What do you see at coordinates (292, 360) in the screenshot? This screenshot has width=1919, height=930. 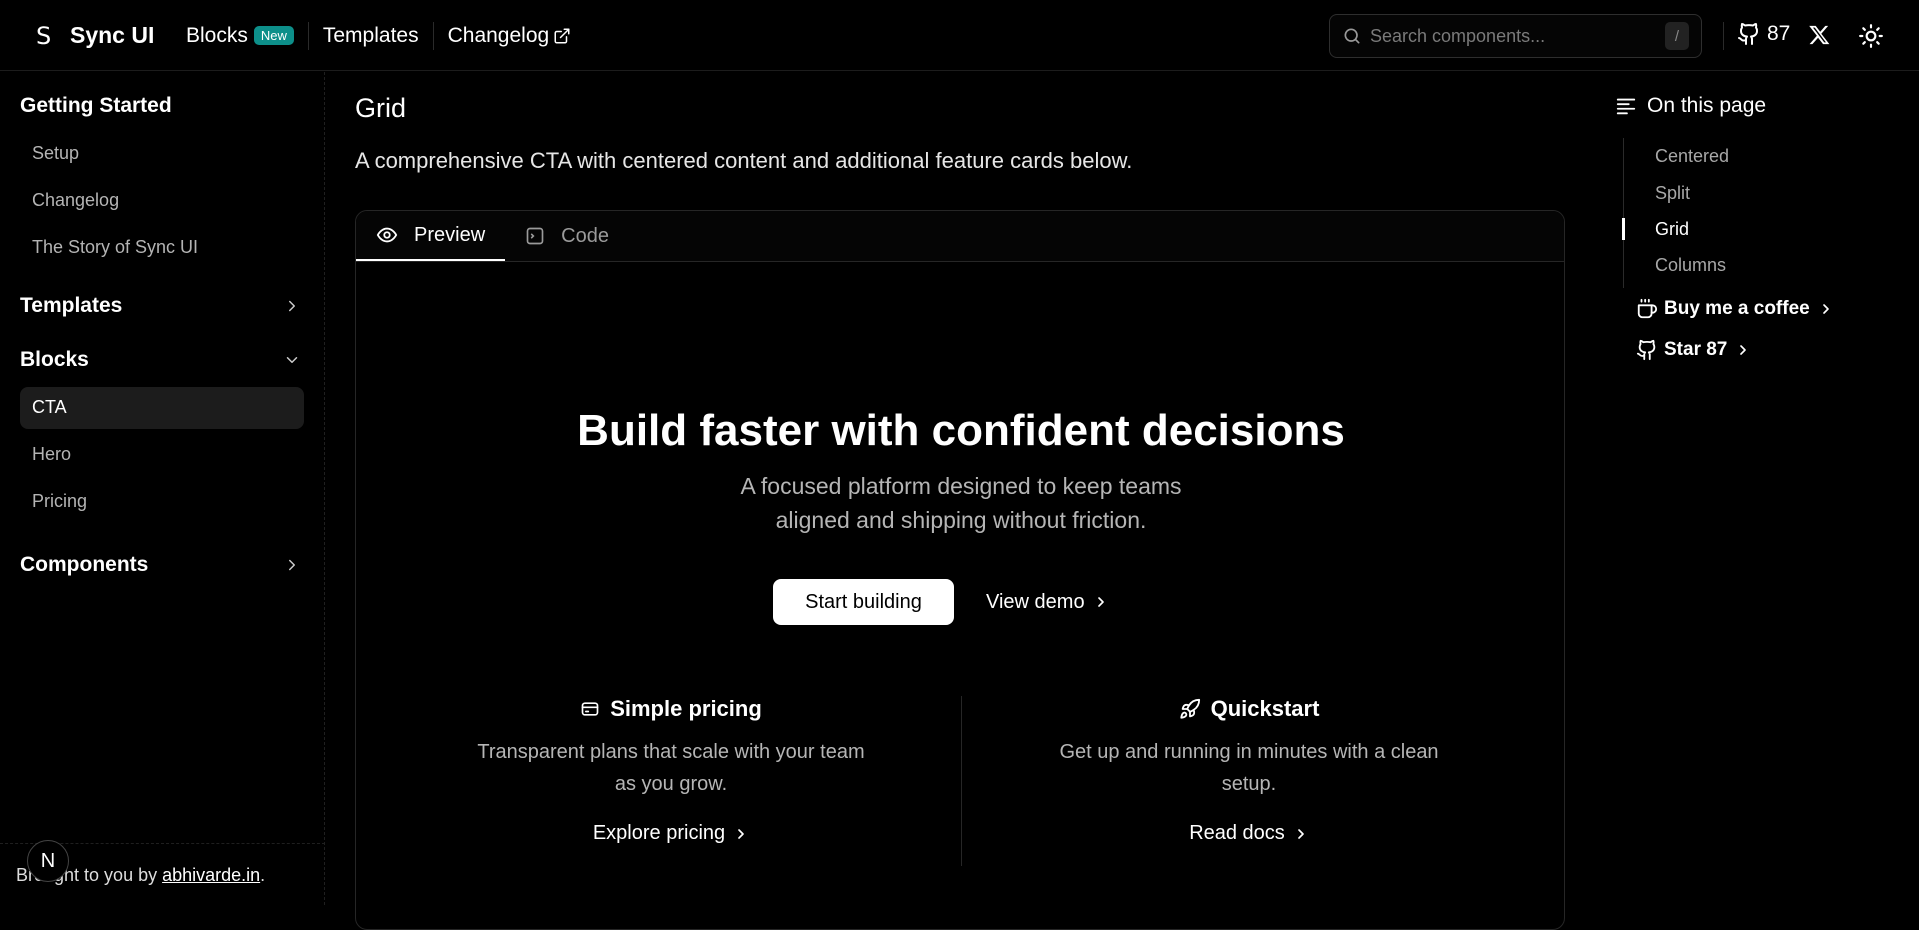 I see `chevron-down-icon` at bounding box center [292, 360].